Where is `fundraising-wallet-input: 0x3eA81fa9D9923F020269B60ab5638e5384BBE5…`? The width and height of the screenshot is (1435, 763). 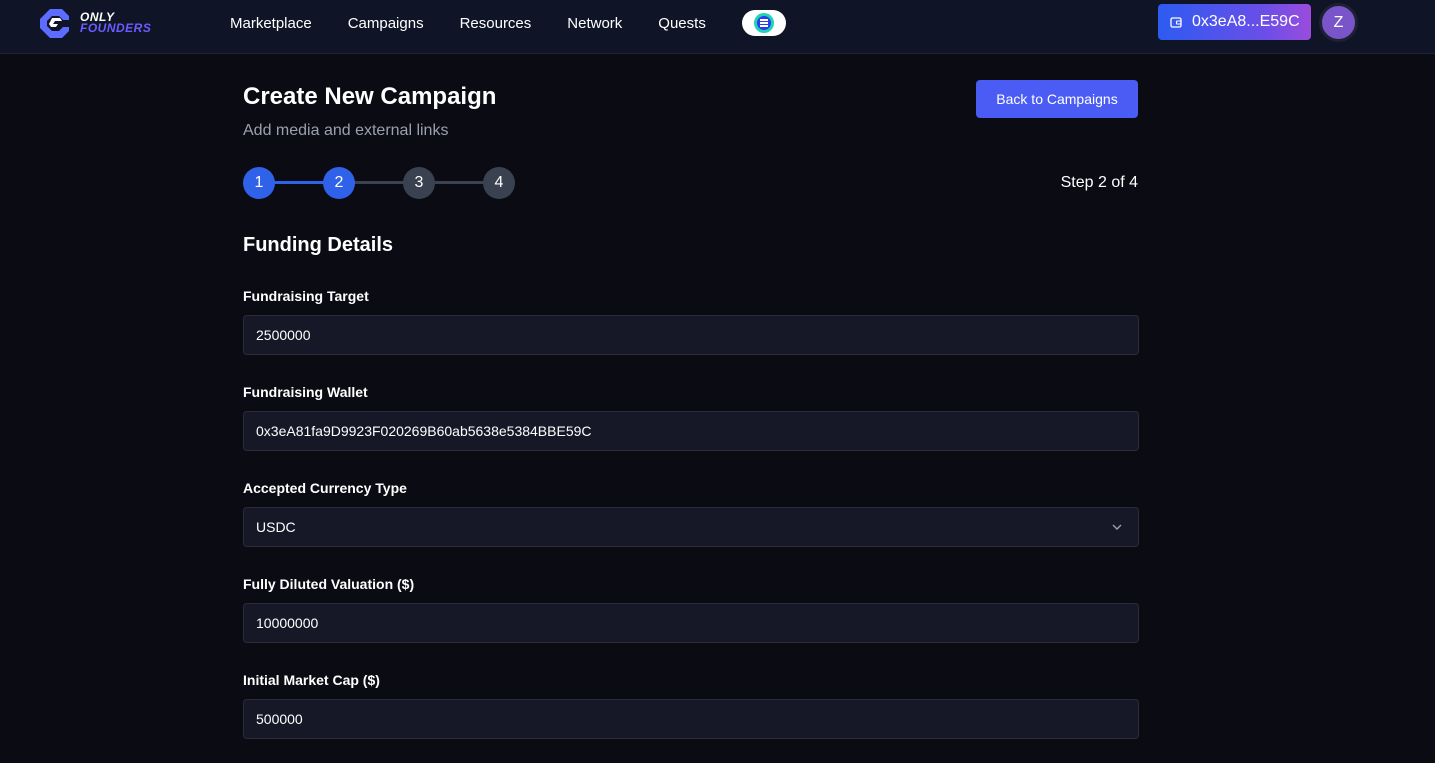 fundraising-wallet-input: 0x3eA81fa9D9923F020269B60ab5638e5384BBE5… is located at coordinates (691, 431).